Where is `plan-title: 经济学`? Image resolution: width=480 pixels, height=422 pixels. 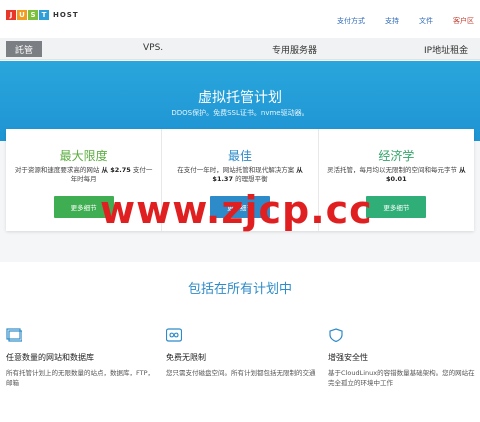
plan-title: 经济学 is located at coordinates (396, 156).